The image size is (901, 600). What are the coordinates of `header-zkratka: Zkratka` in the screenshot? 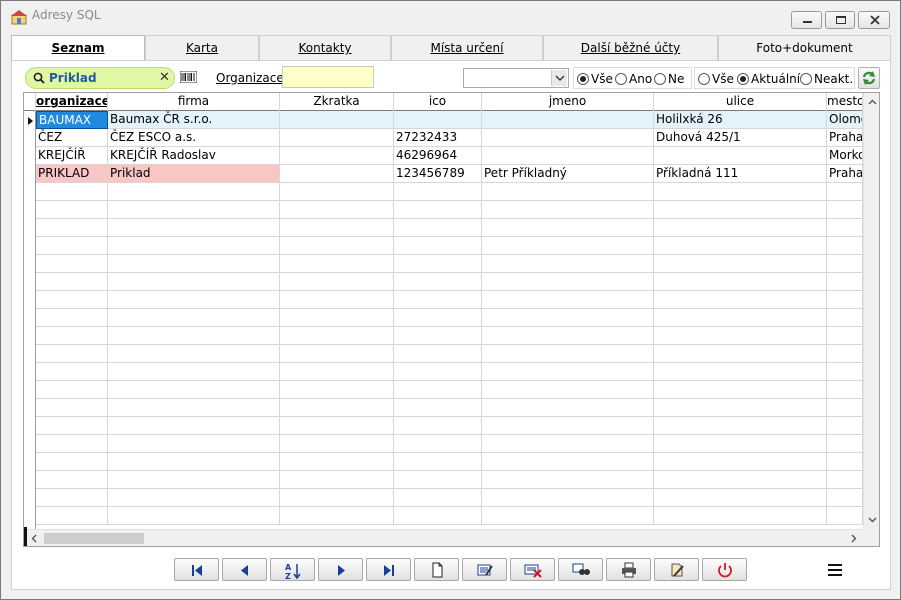 It's located at (337, 102).